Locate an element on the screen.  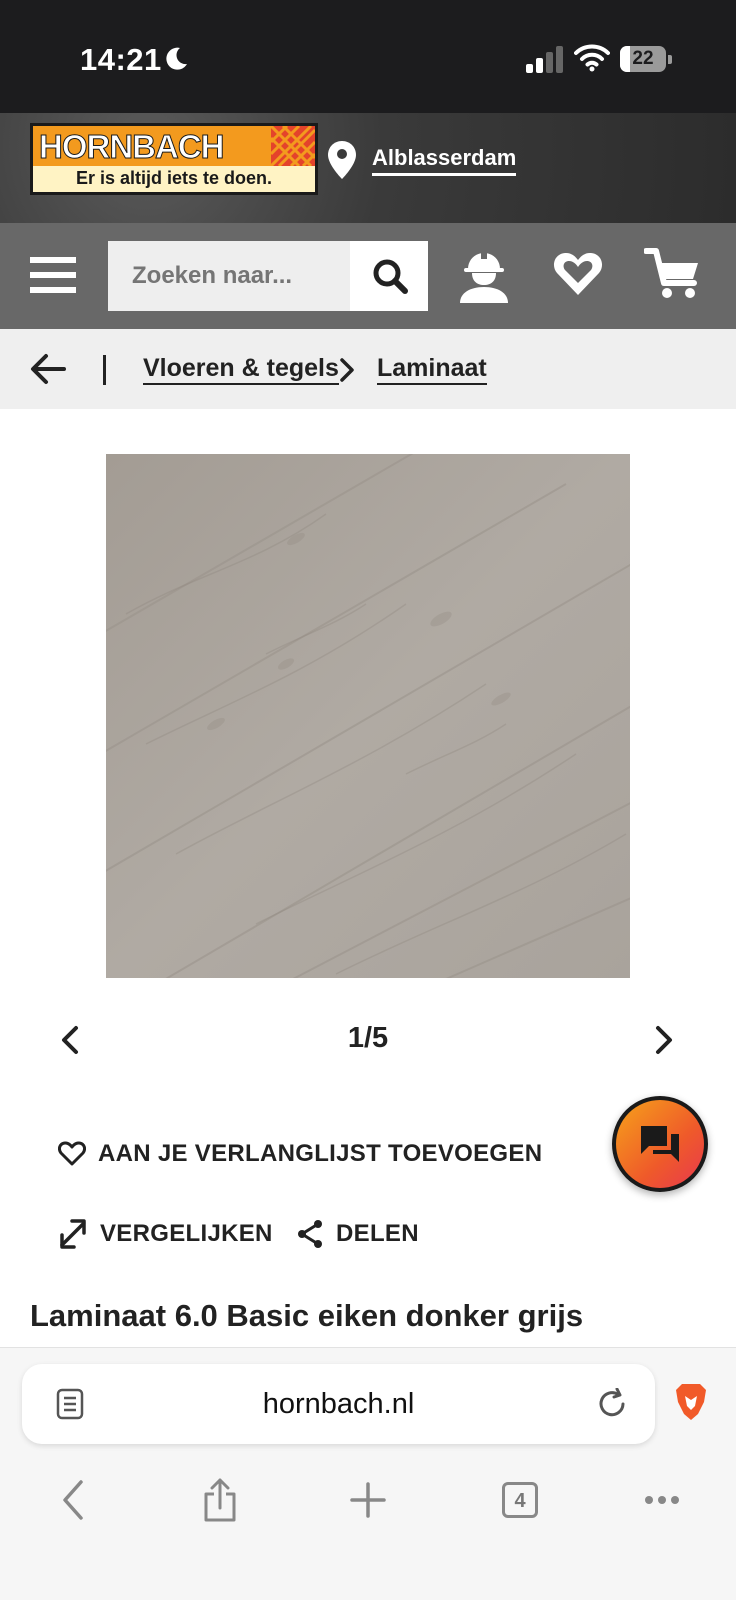
back-icon is located at coordinates (73, 1500).